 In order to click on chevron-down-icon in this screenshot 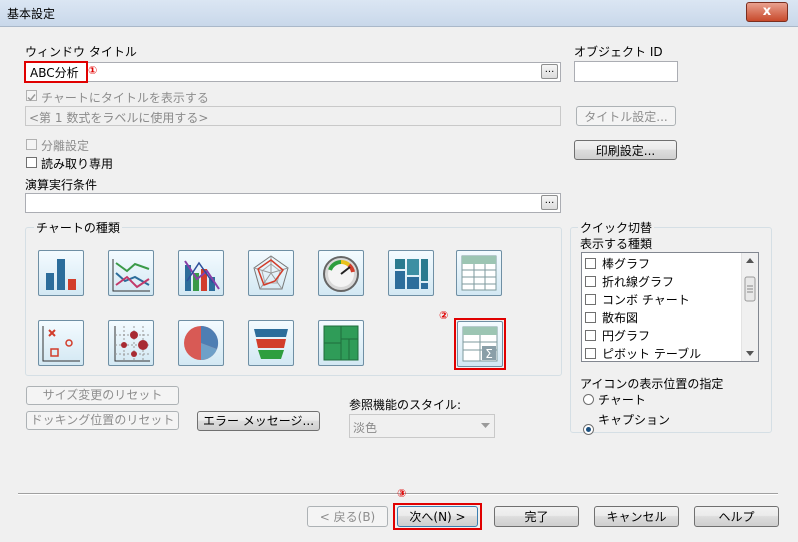, I will do `click(485, 425)`.